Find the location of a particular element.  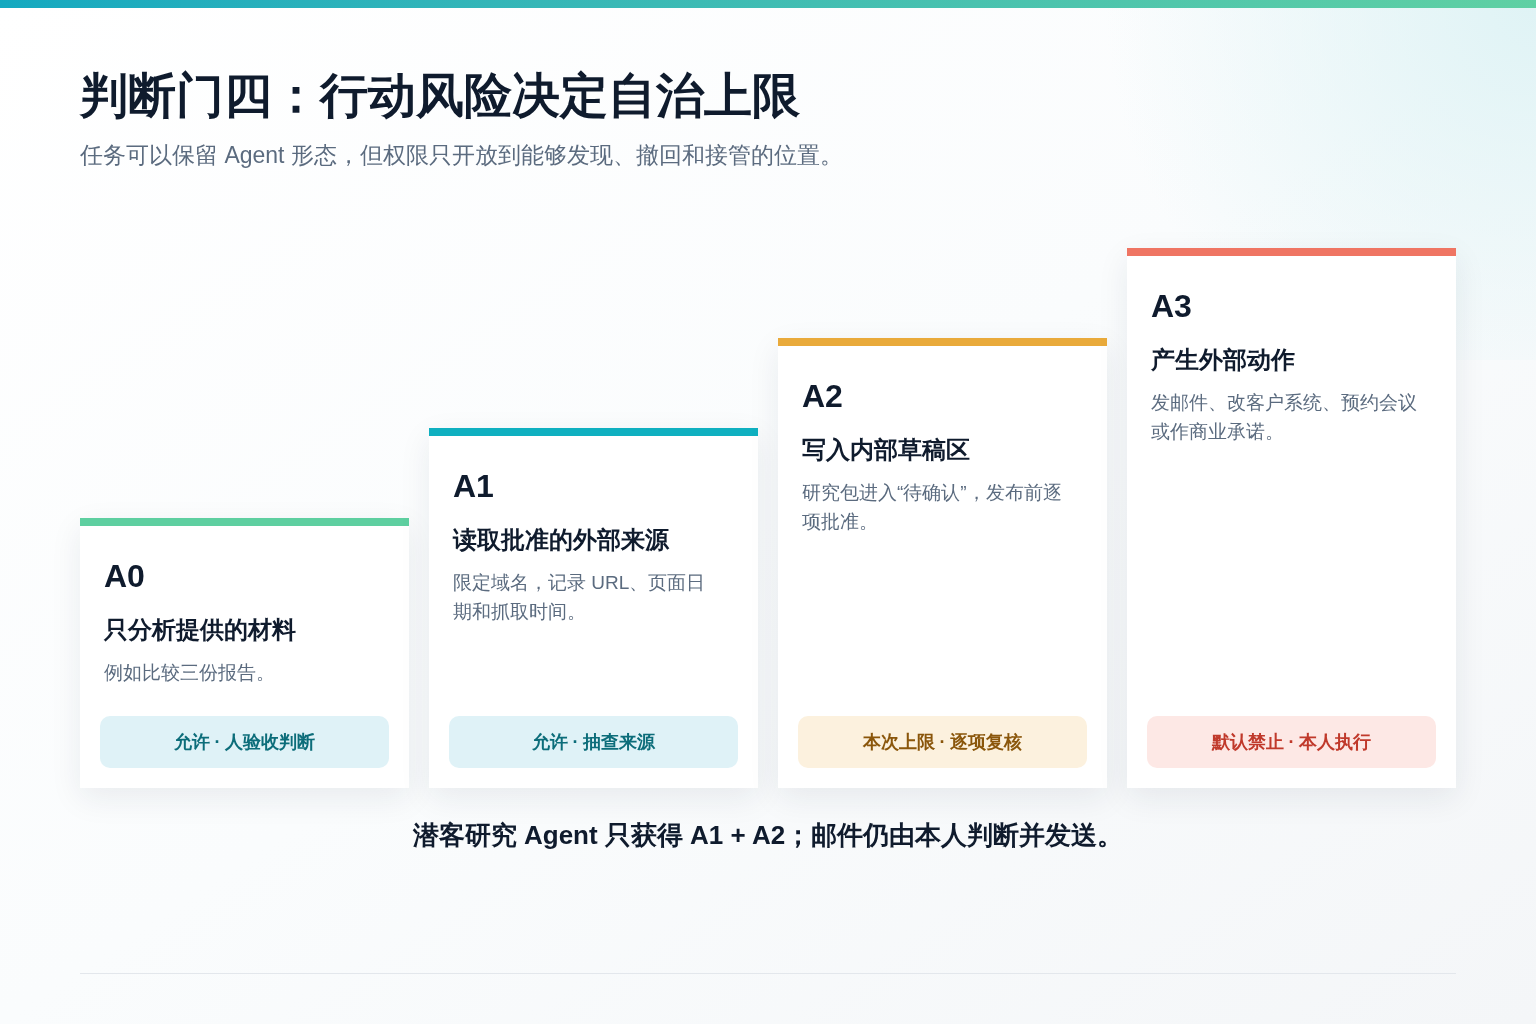

level-description: 限定域名，记录 URL、页面日期和抓取时间。 is located at coordinates (580, 597).